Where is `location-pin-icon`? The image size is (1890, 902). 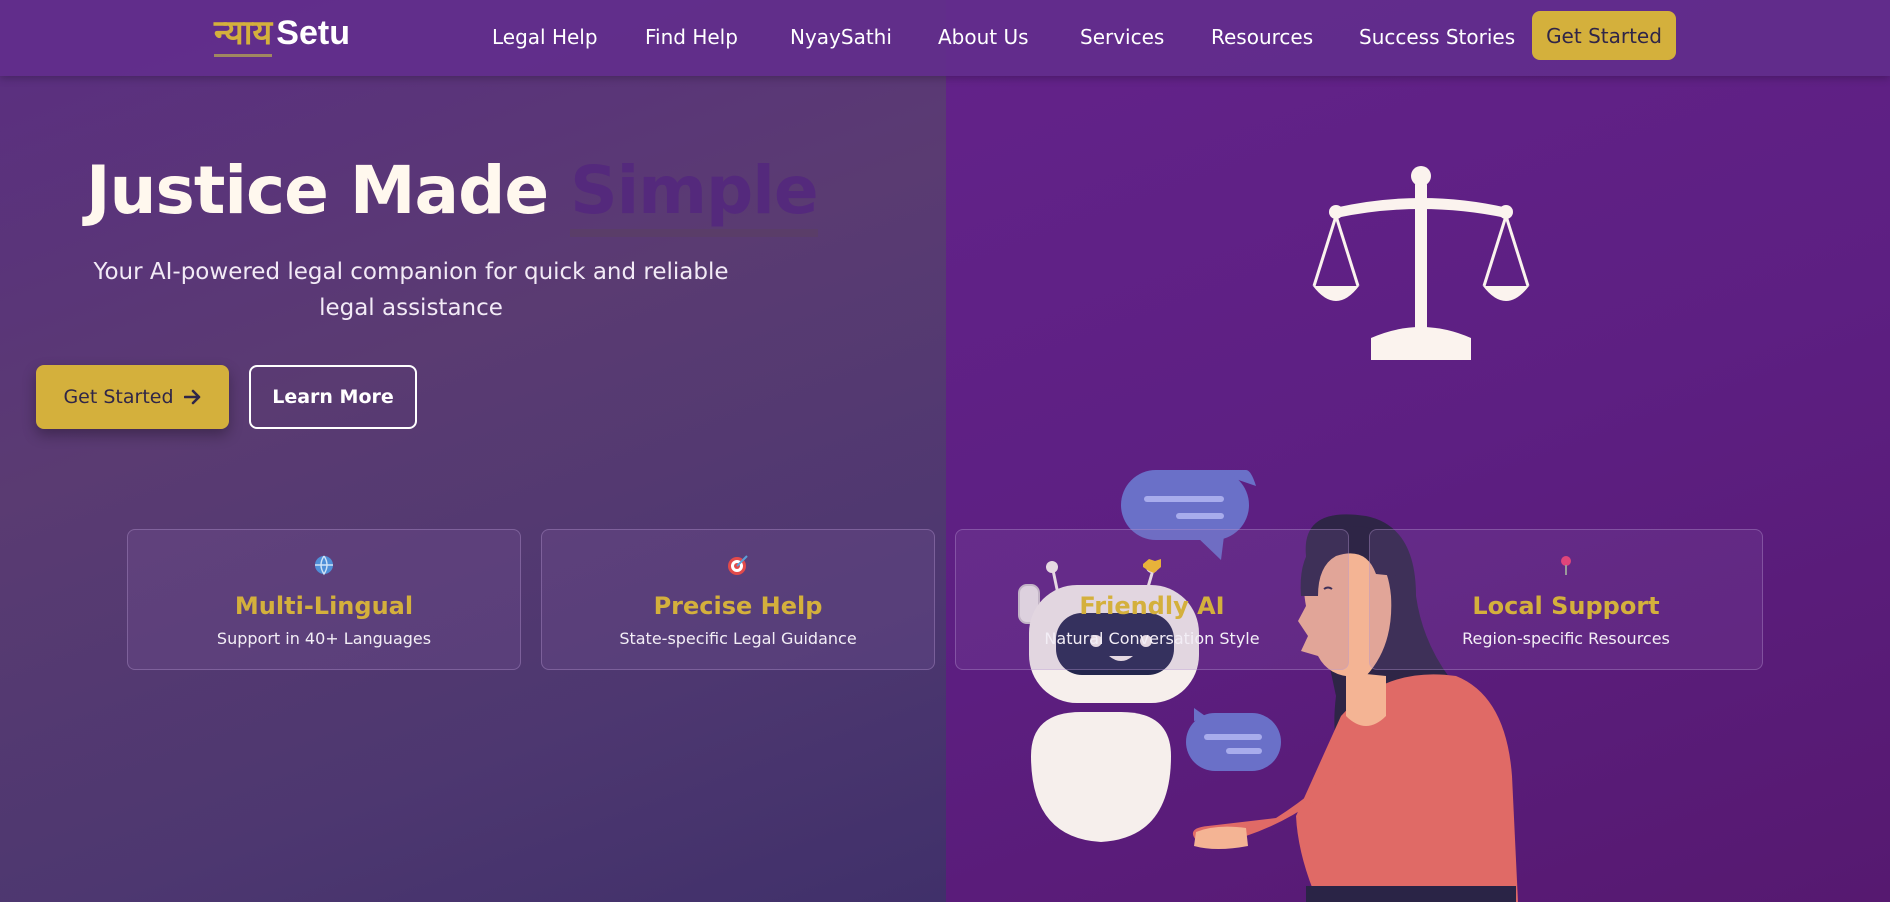
location-pin-icon is located at coordinates (1566, 565).